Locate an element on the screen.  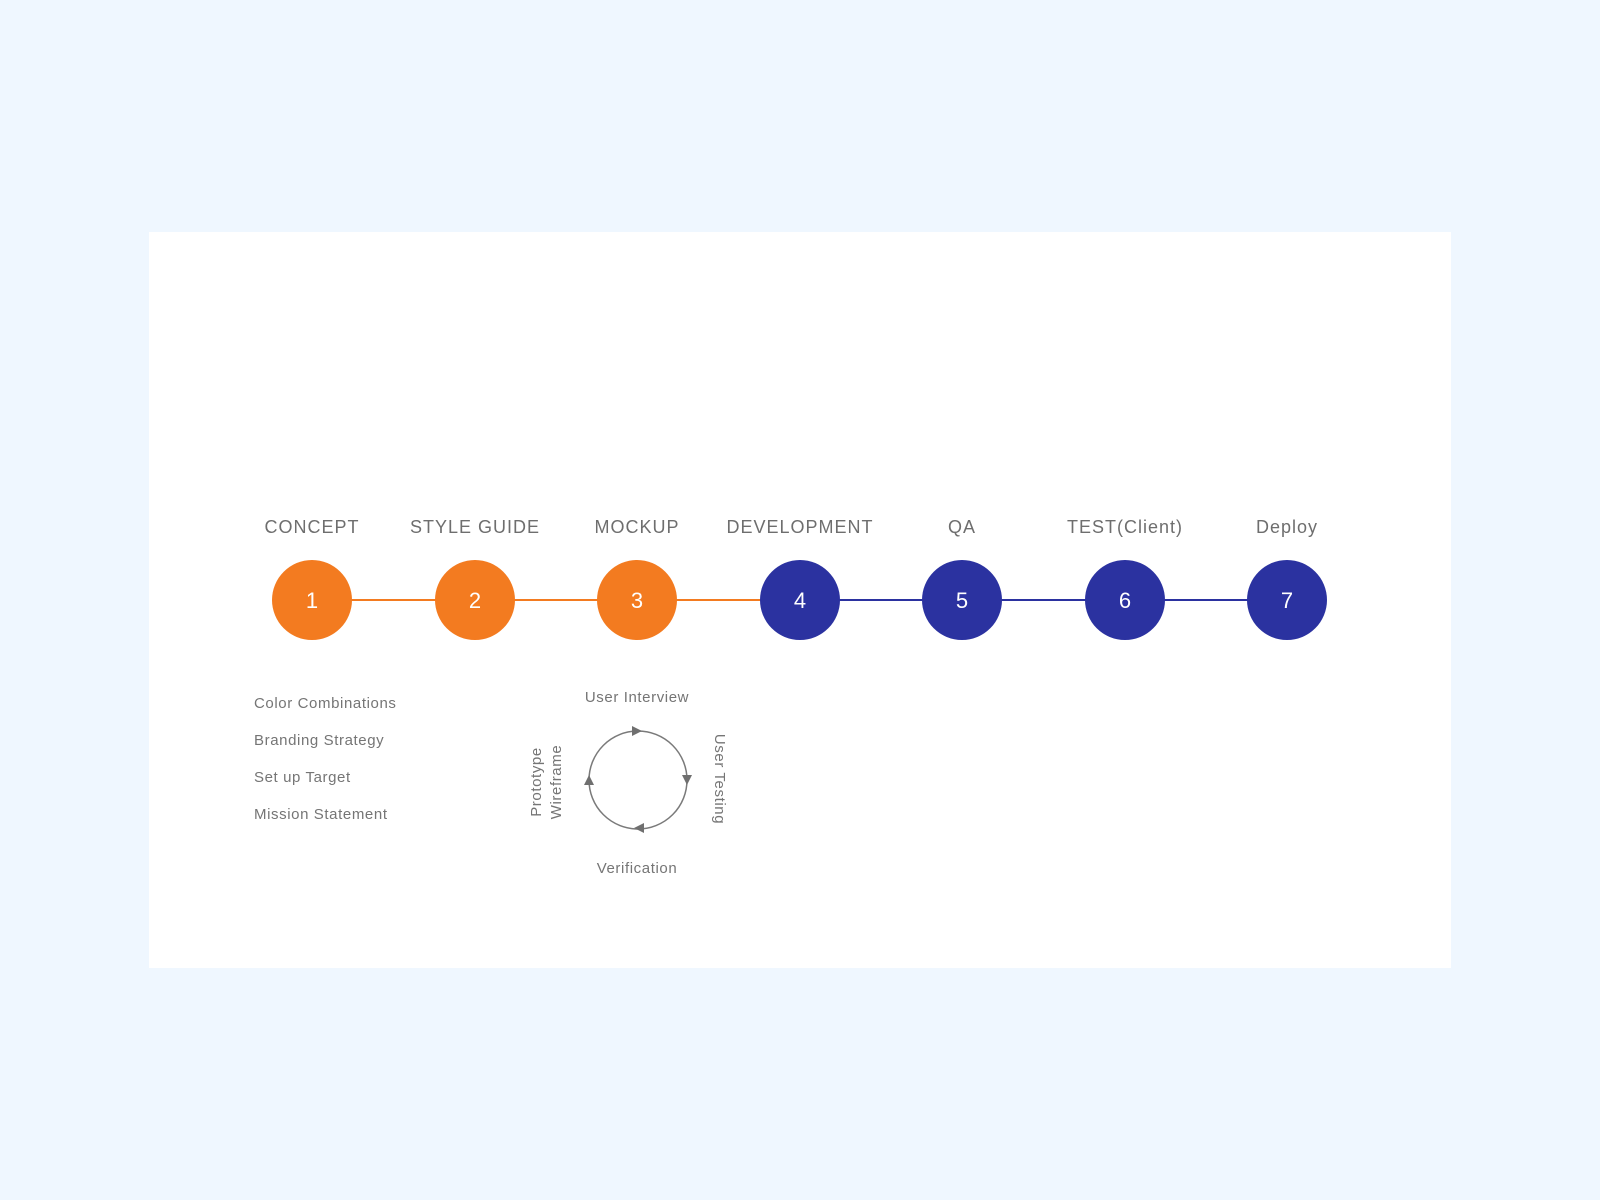
step-label: MOCKUP is located at coordinates (636, 527).